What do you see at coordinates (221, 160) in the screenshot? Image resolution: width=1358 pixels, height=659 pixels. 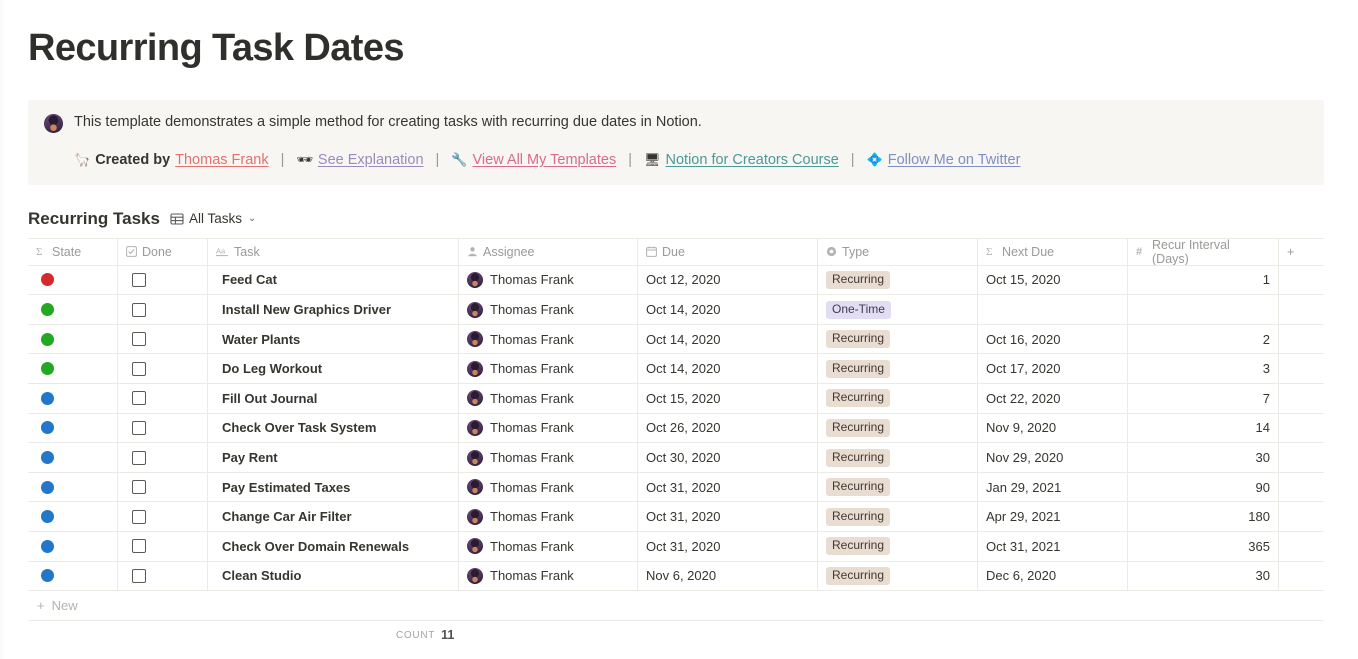 I see `callout-link: Thomas Frank` at bounding box center [221, 160].